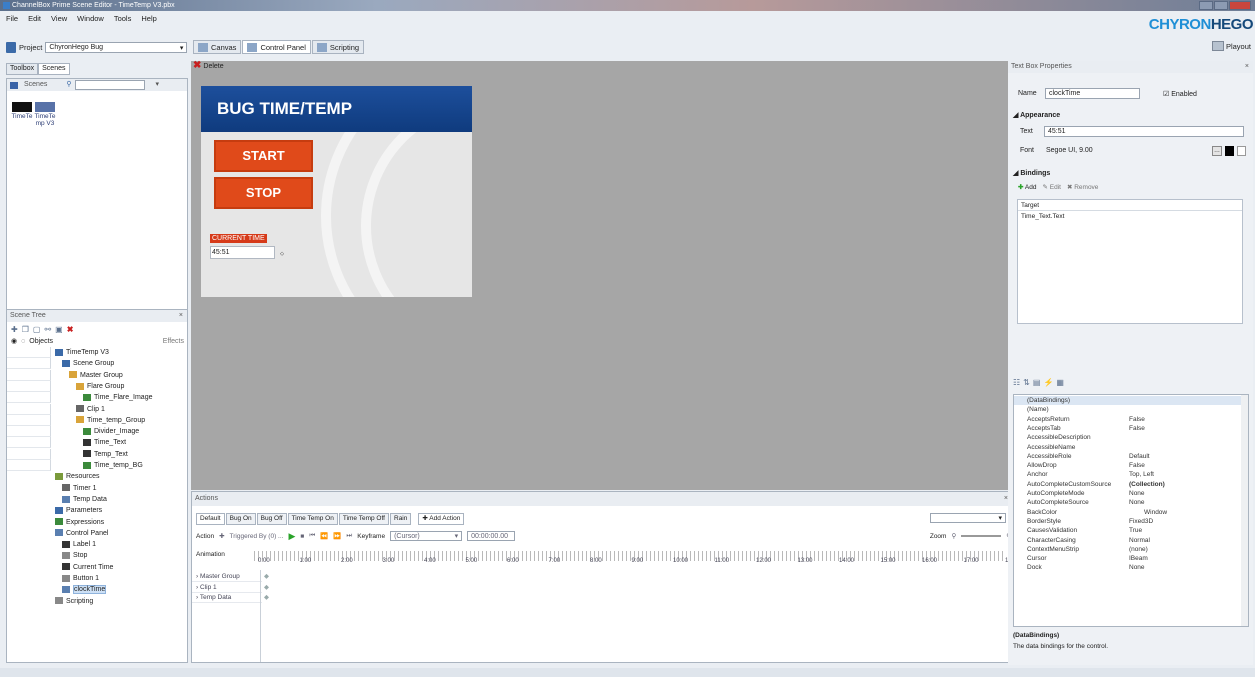 The height and width of the screenshot is (677, 1255). I want to click on property-row: Anchor Top, Left, so click(1131, 474).